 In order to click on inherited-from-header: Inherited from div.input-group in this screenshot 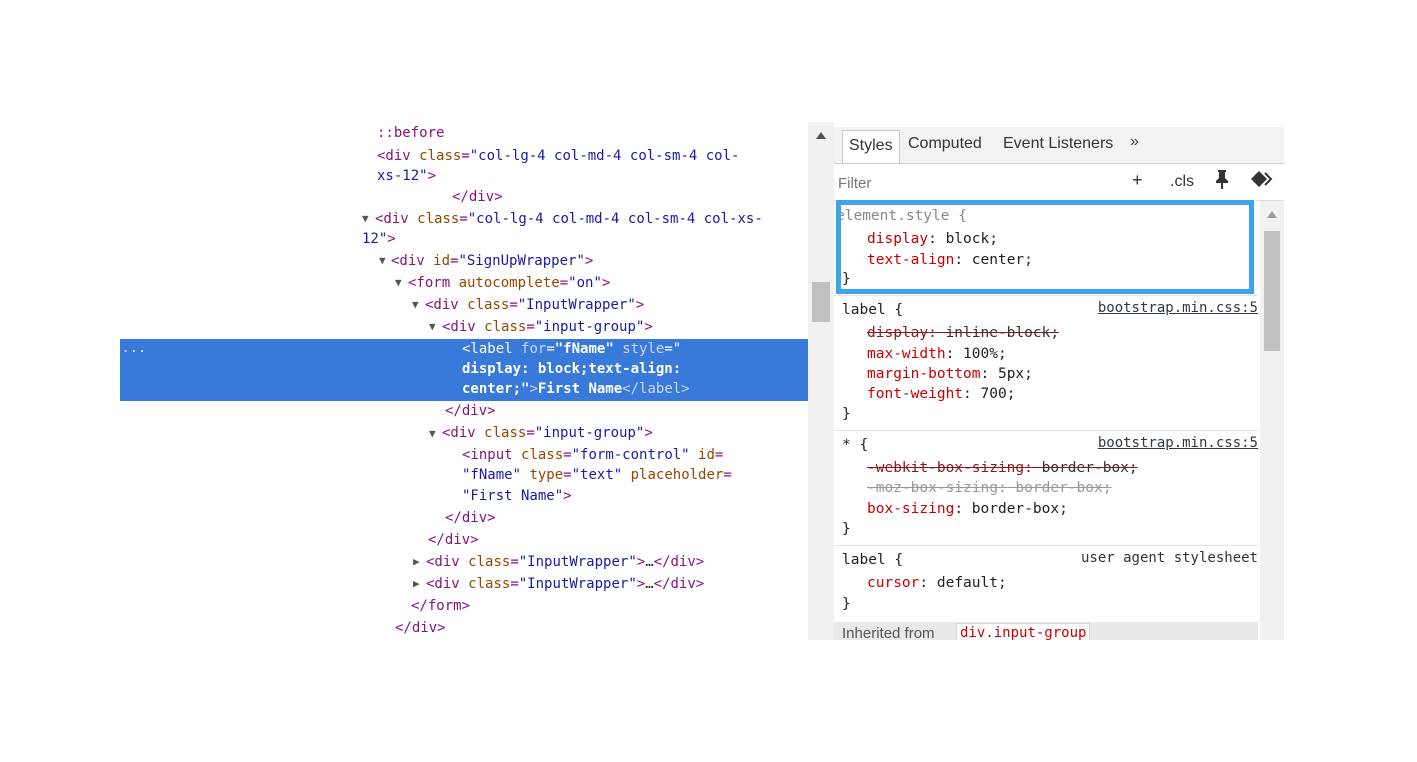, I will do `click(1046, 631)`.